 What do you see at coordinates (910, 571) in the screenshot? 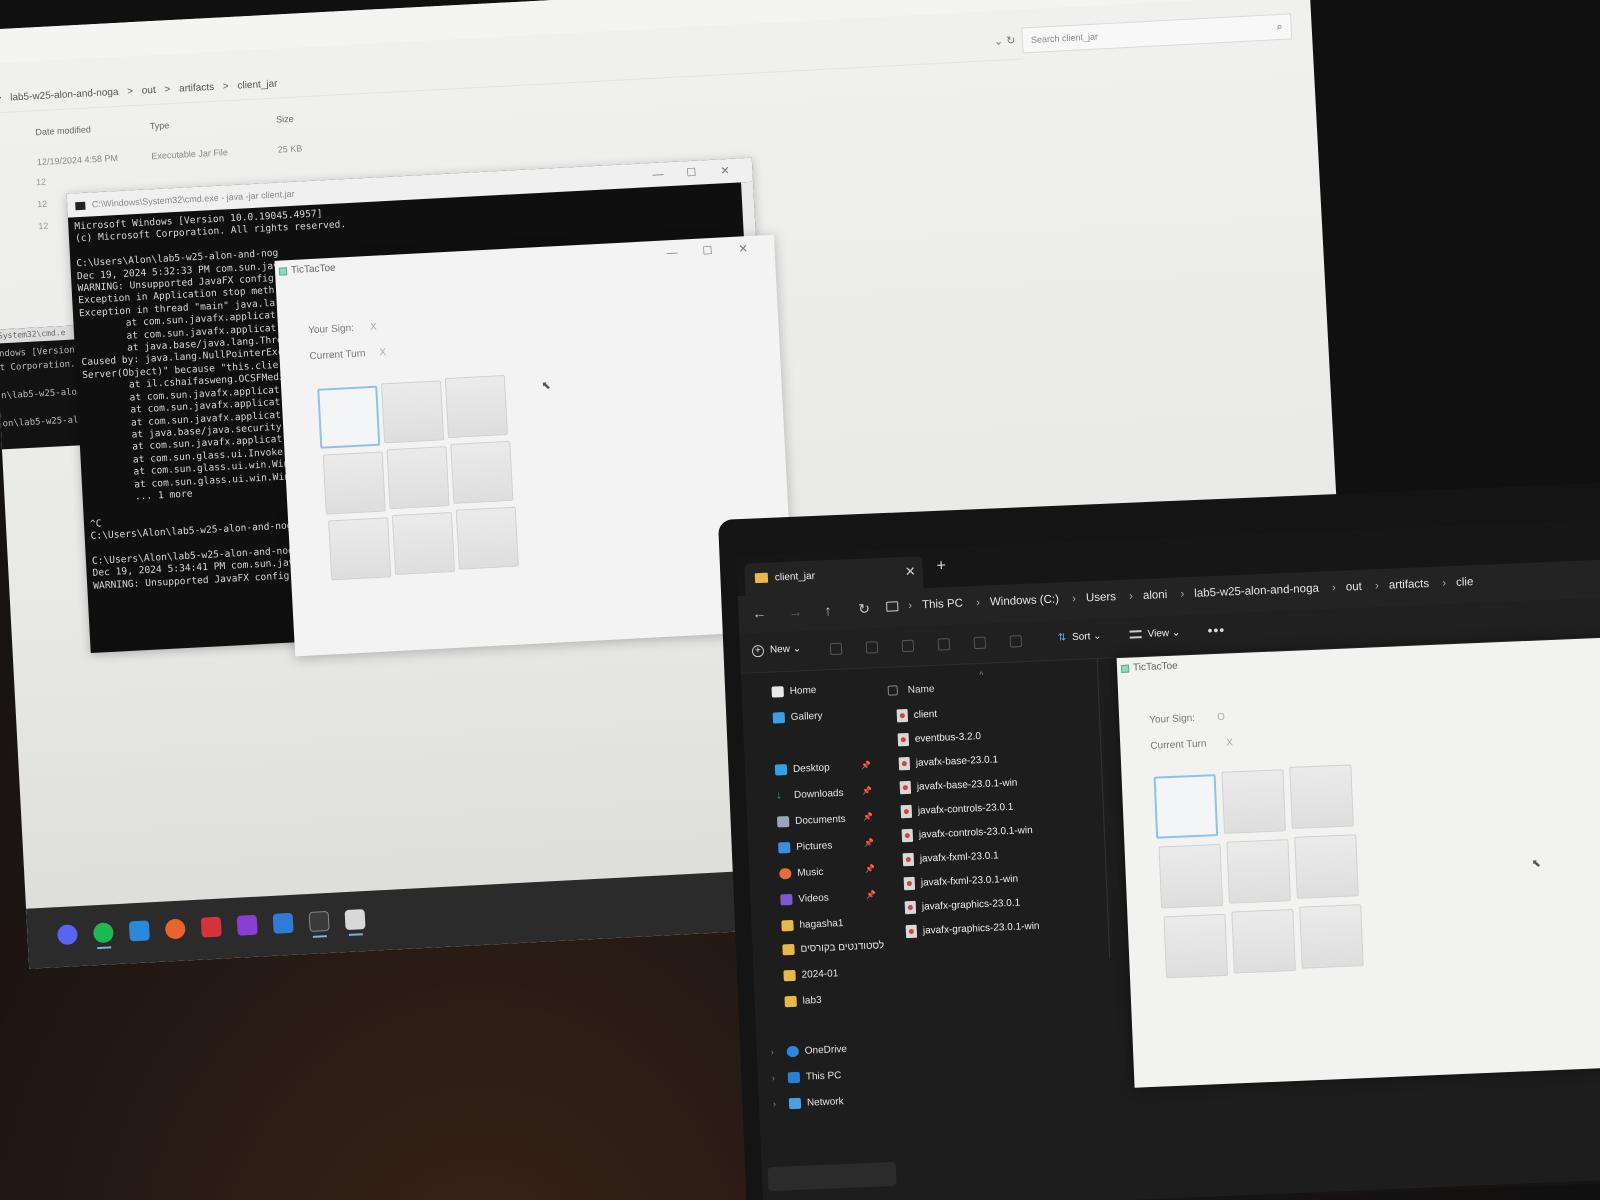
I see `close-tab-button: ✕` at bounding box center [910, 571].